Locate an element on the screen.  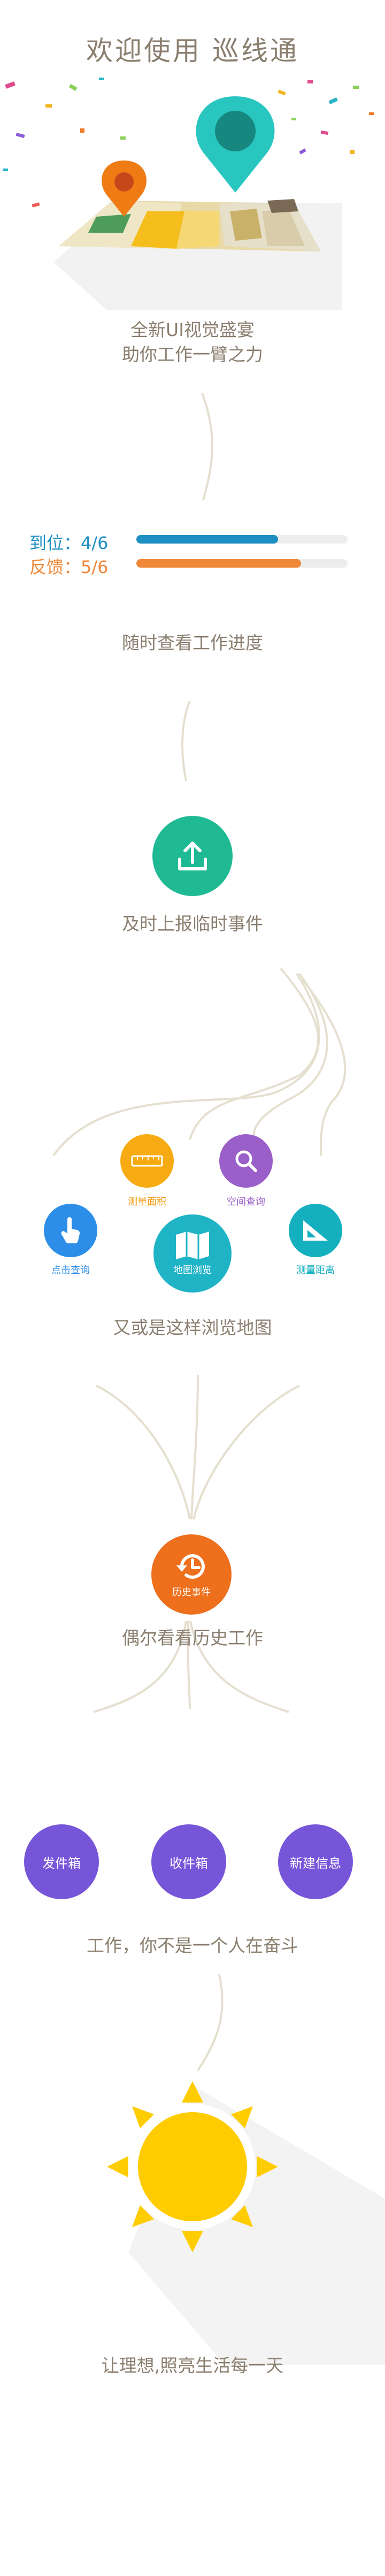
feedback-progress-track is located at coordinates (242, 563).